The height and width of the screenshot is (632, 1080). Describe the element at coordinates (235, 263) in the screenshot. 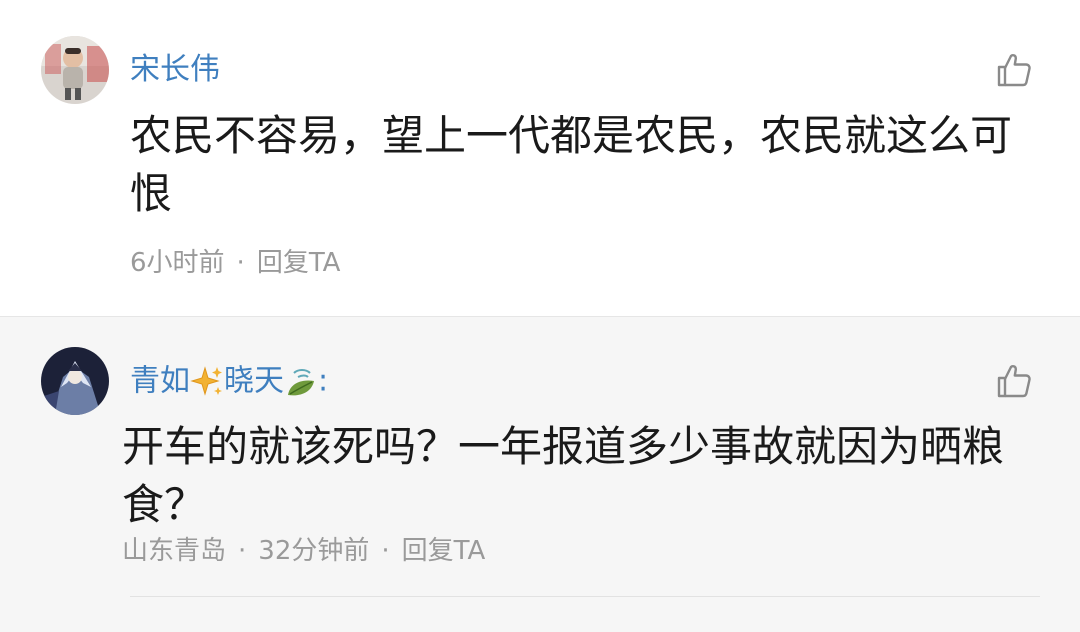

I see `comment-meta: 6小时前 · 回复TA` at that location.